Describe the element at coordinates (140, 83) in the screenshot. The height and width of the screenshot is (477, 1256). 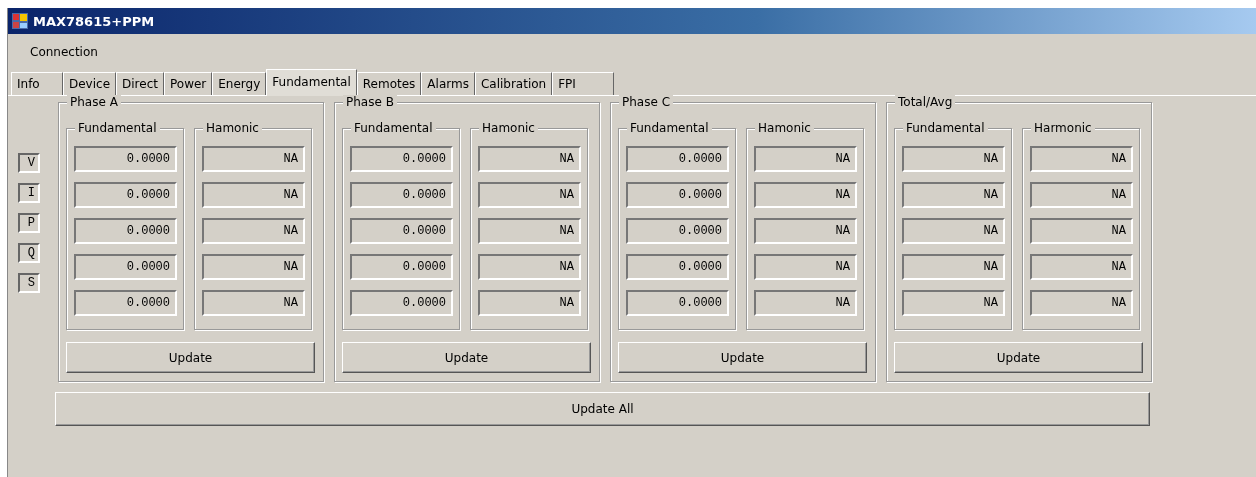
I see `tab: Direct` at that location.